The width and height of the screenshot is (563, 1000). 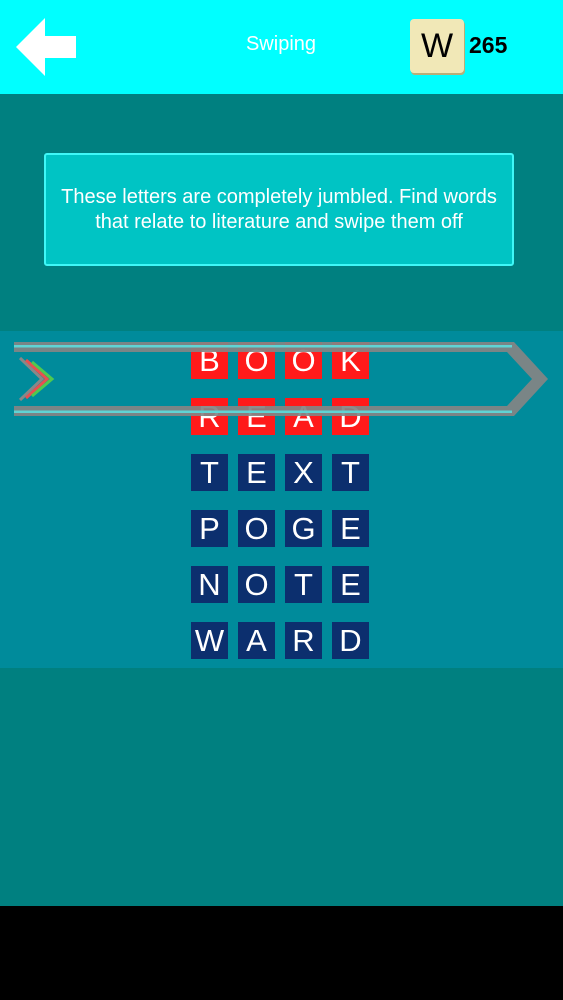 I want to click on letter-tile: W, so click(x=209, y=640).